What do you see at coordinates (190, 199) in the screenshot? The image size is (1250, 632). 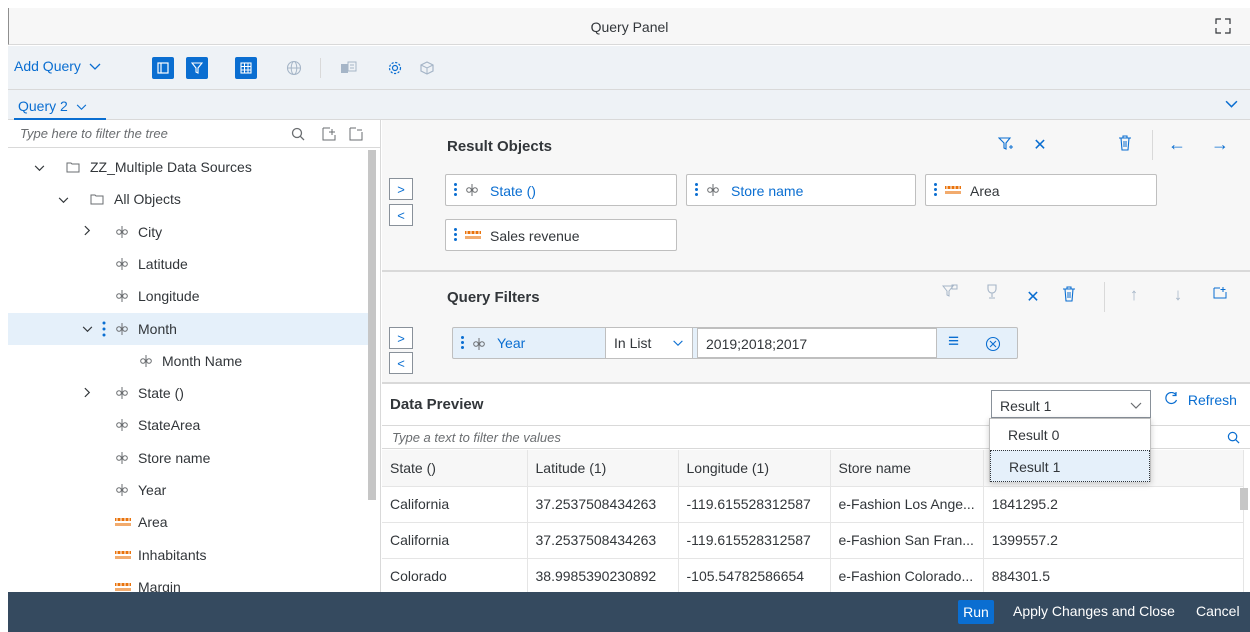 I see `tree-node: All Objects` at bounding box center [190, 199].